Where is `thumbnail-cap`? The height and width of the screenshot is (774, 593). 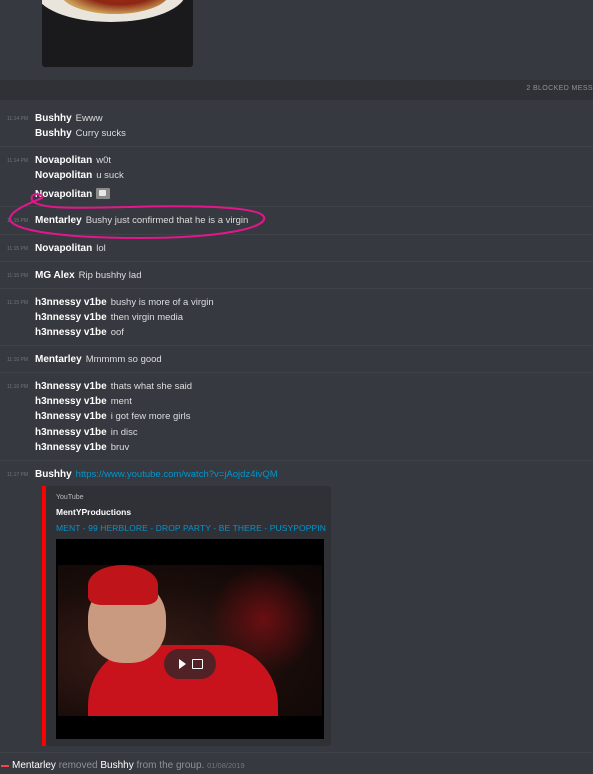 thumbnail-cap is located at coordinates (123, 585).